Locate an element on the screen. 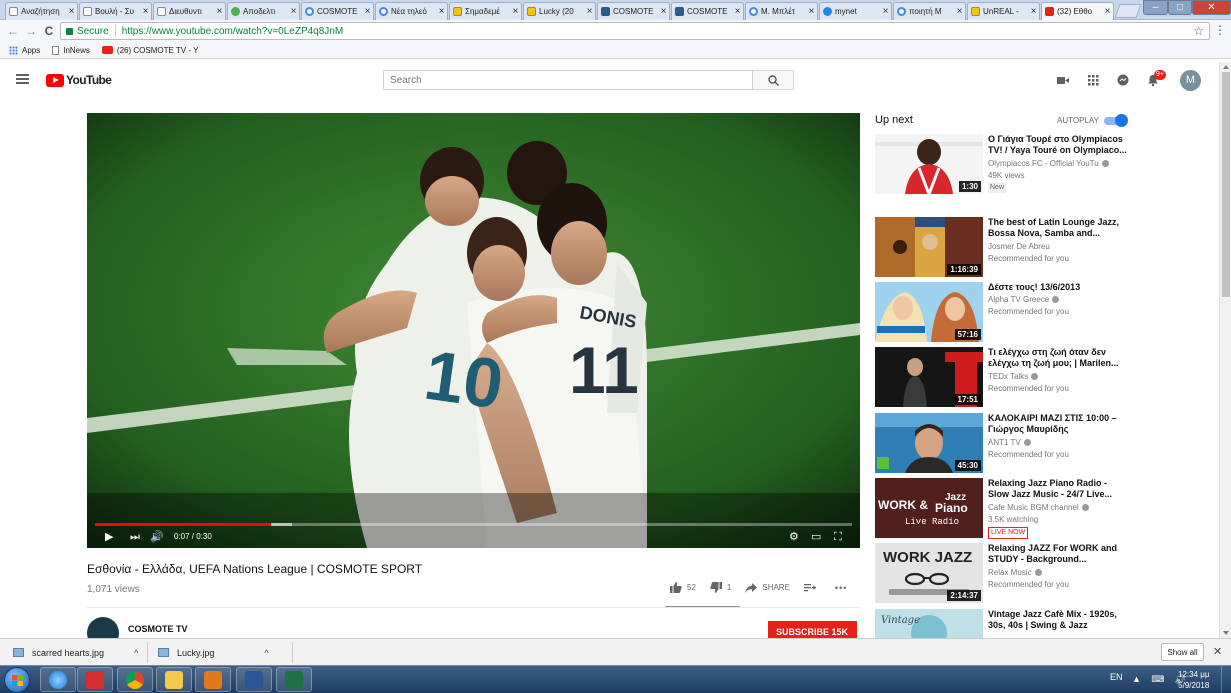  video-thumbnail: 17:51 is located at coordinates (929, 377).